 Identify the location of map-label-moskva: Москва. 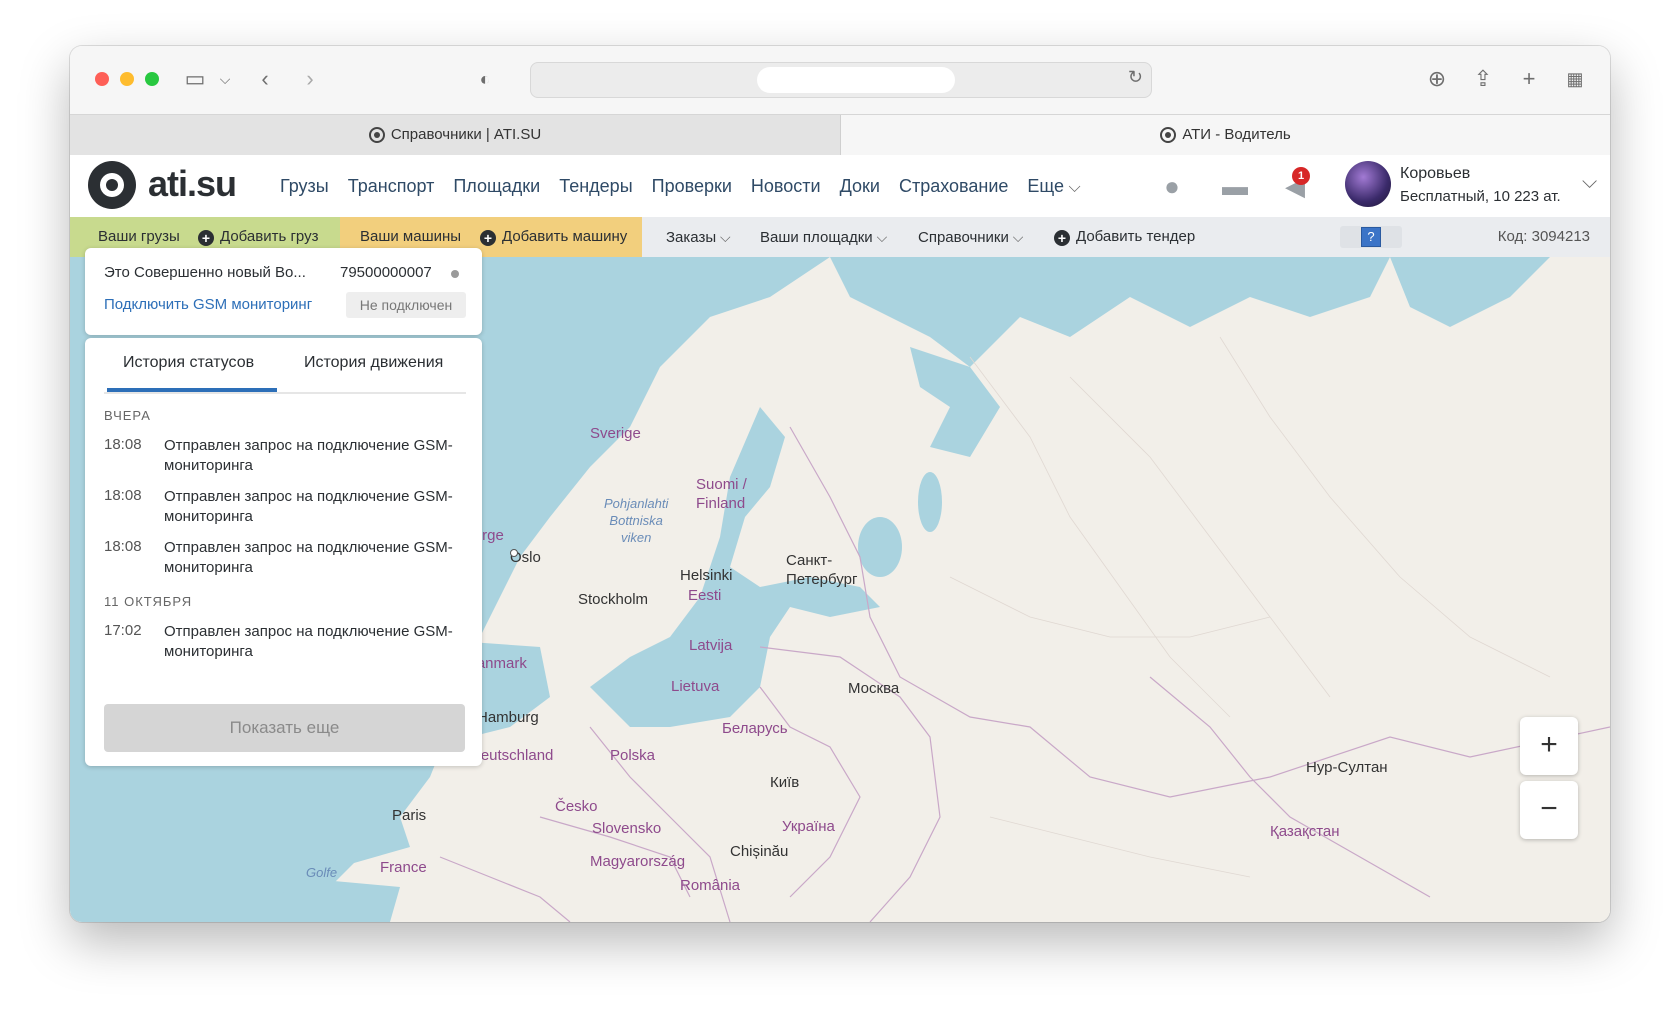
(874, 688).